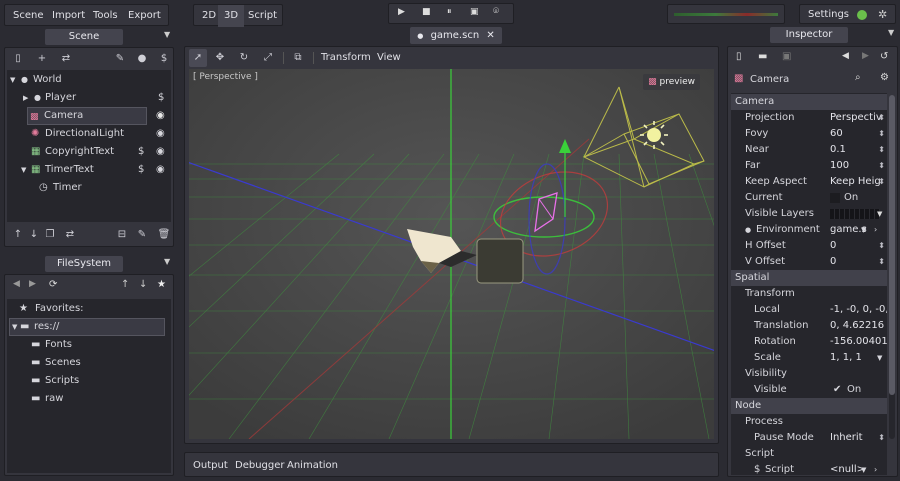 The width and height of the screenshot is (900, 481). What do you see at coordinates (142, 235) in the screenshot?
I see `edit-icon: ✎` at bounding box center [142, 235].